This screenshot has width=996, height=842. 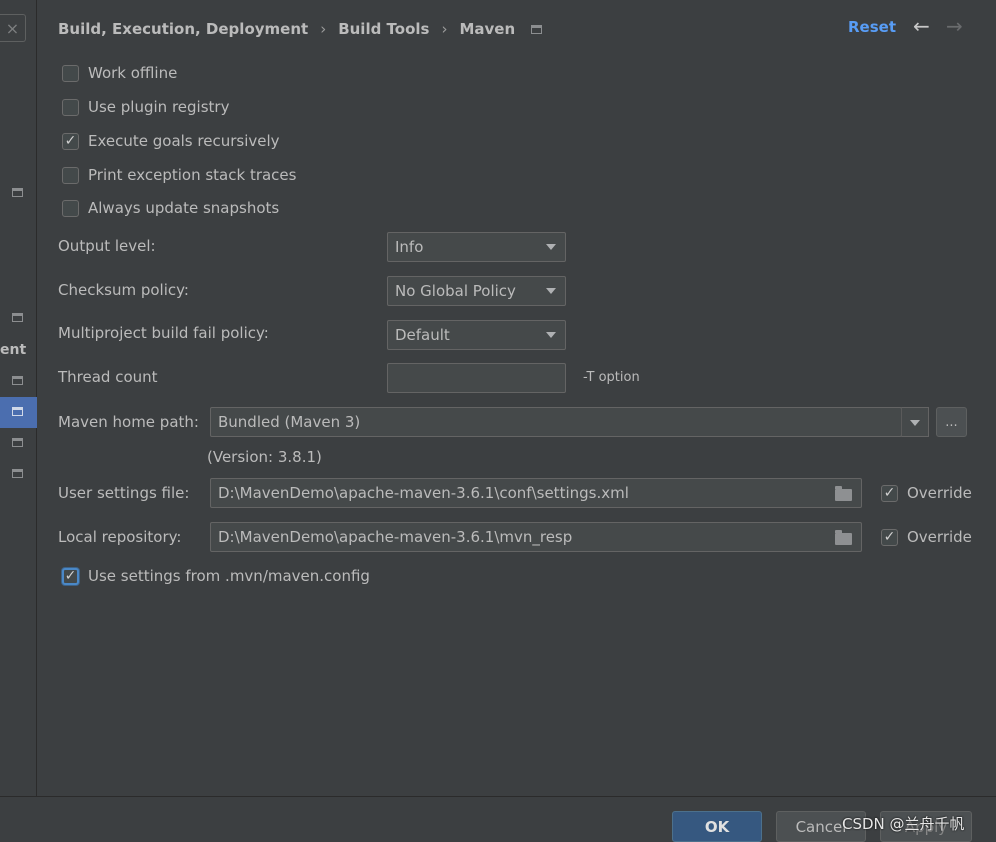 I want to click on print-stack-traces-option: Print exception stack traces, so click(x=179, y=175).